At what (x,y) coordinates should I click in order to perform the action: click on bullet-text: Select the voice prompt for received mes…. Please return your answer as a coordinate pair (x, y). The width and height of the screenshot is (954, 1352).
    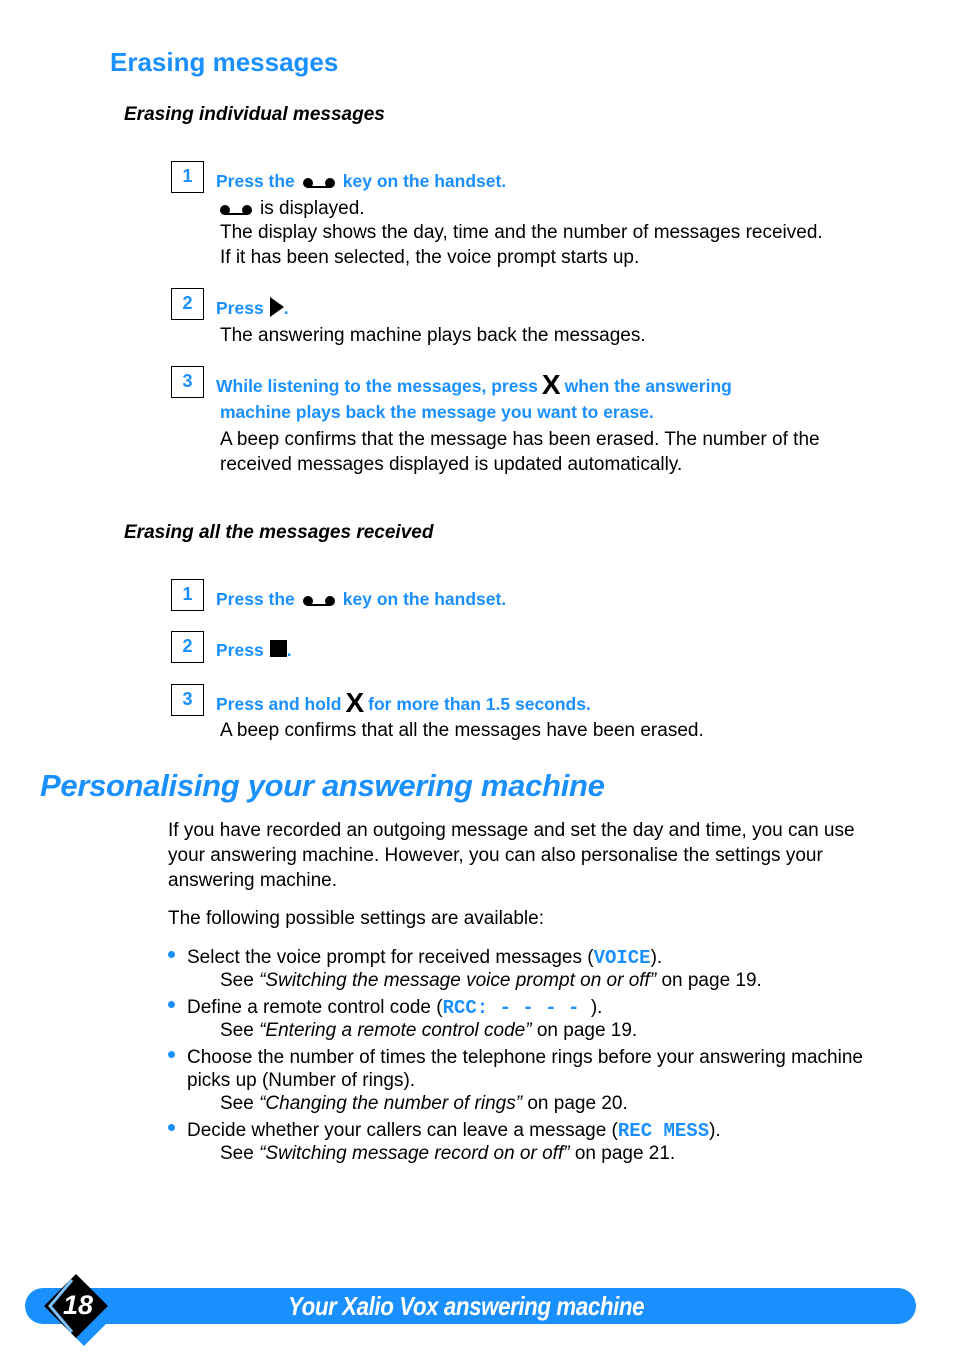
    Looking at the image, I should click on (390, 957).